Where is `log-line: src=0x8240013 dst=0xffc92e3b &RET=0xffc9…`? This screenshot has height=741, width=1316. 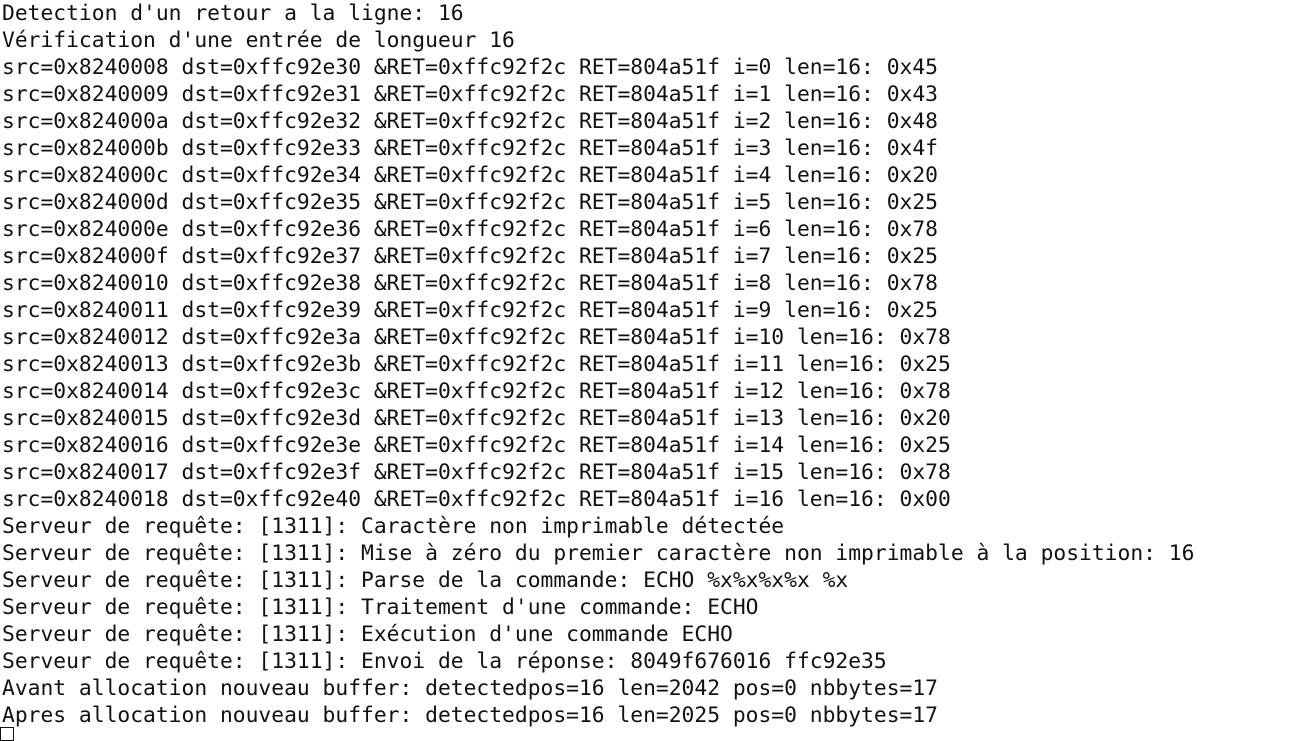
log-line: src=0x8240013 dst=0xffc92e3b &RET=0xffc9… is located at coordinates (476, 364).